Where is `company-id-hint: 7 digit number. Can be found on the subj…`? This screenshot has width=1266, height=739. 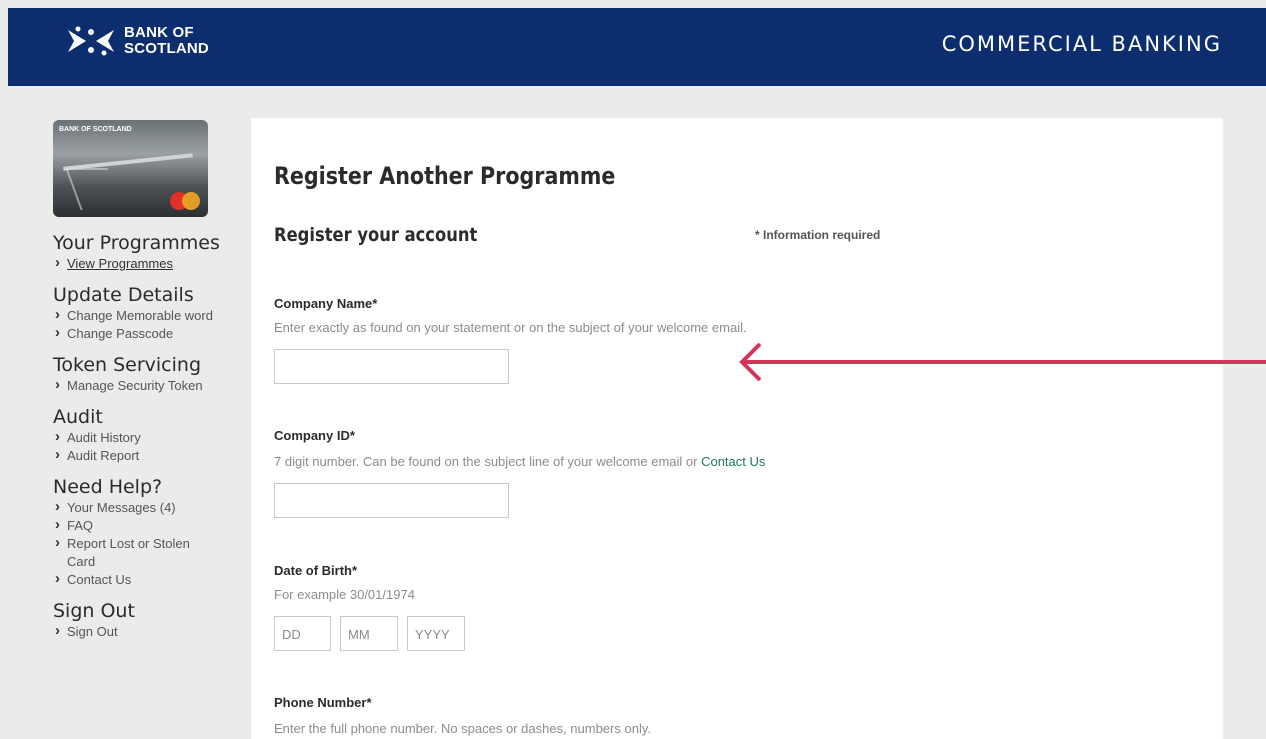 company-id-hint: 7 digit number. Can be found on the subj… is located at coordinates (519, 461).